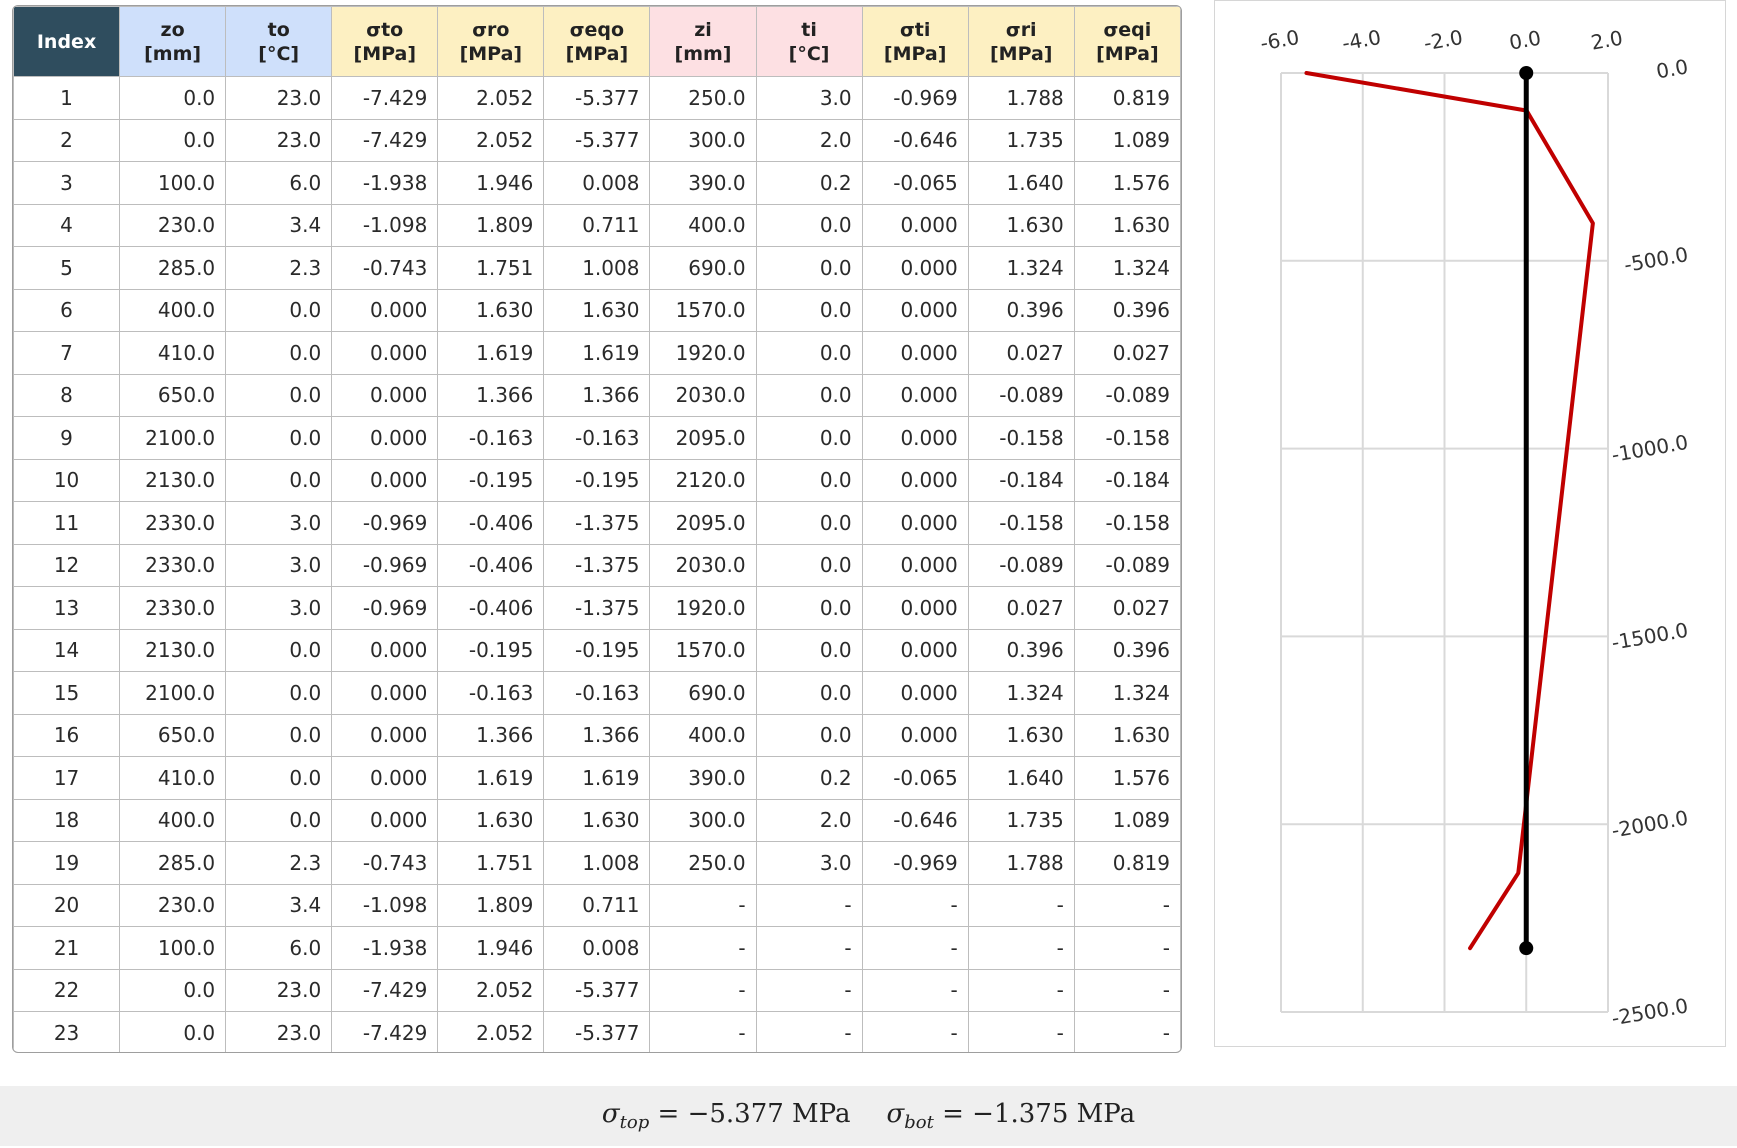  Describe the element at coordinates (173, 778) in the screenshot. I see `table-cell: 410.0` at that location.